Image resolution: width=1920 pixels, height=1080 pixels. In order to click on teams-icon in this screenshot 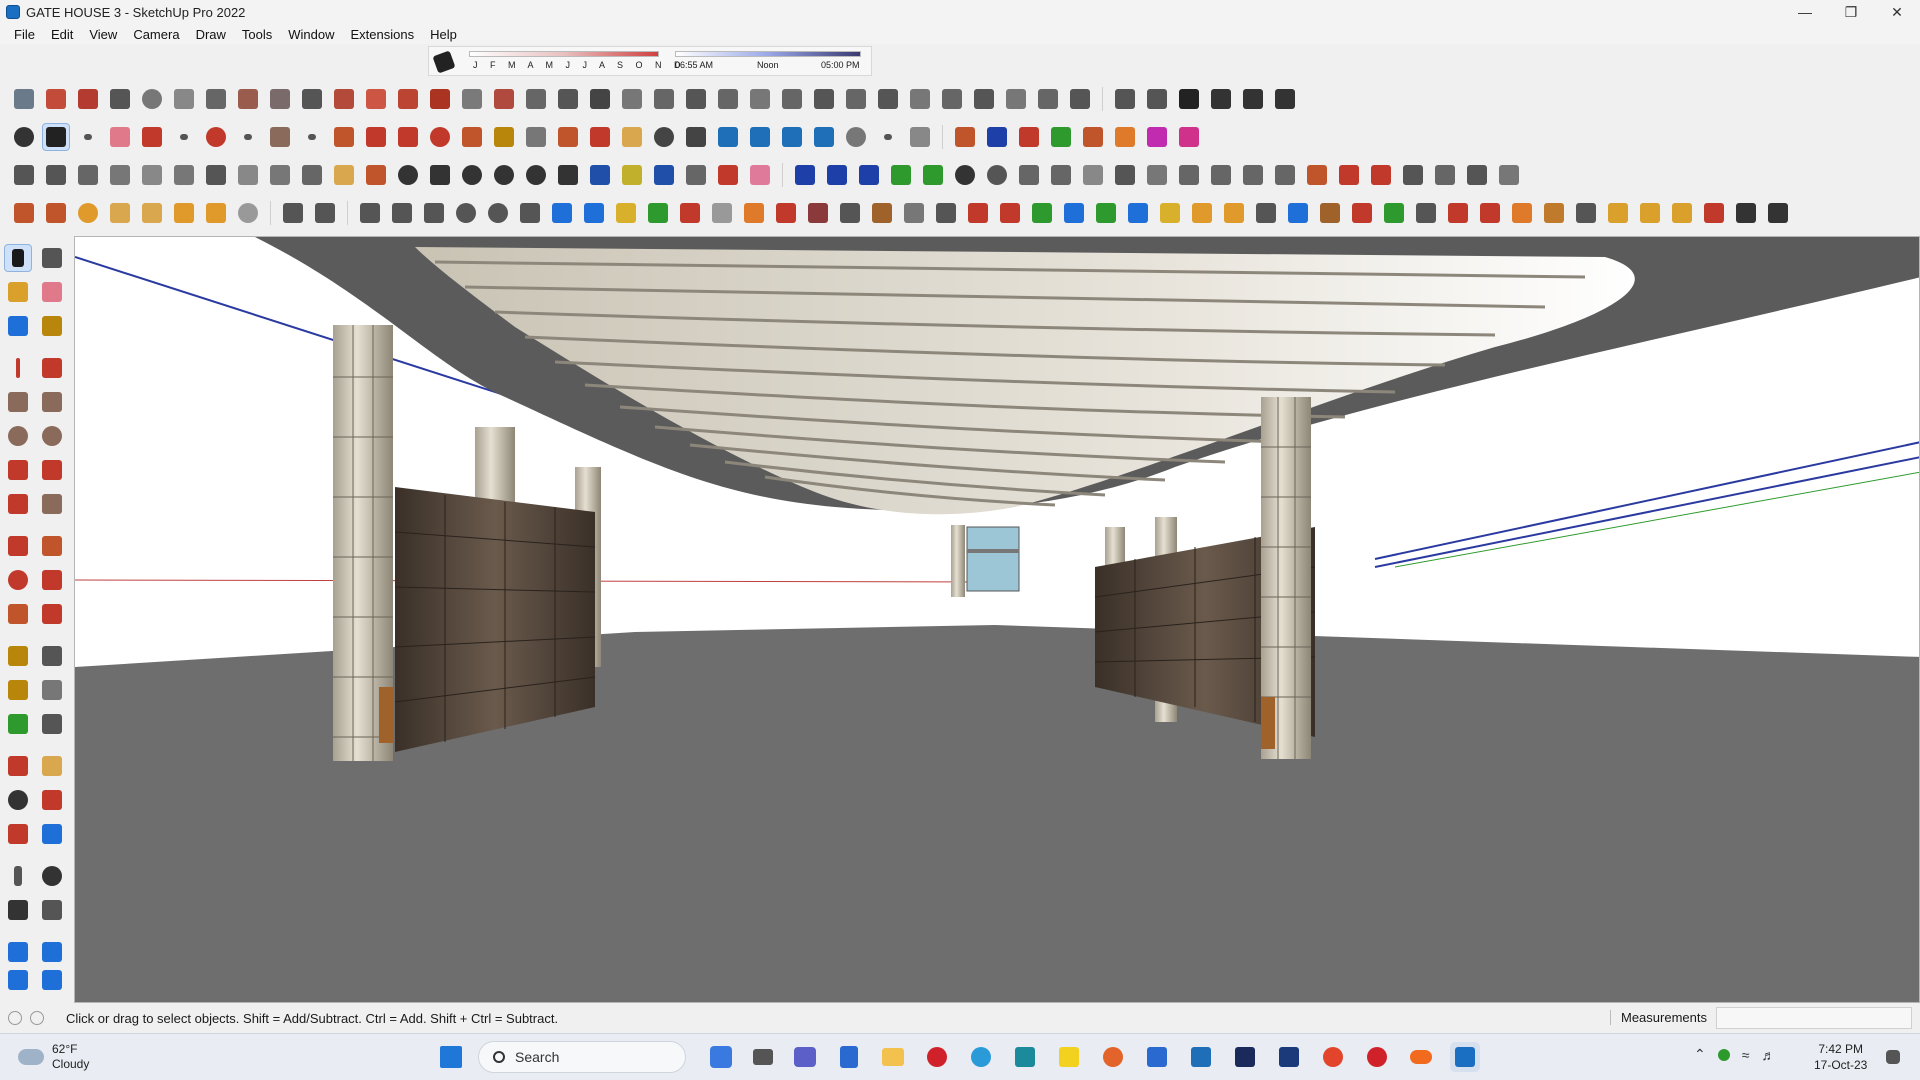, I will do `click(805, 1057)`.